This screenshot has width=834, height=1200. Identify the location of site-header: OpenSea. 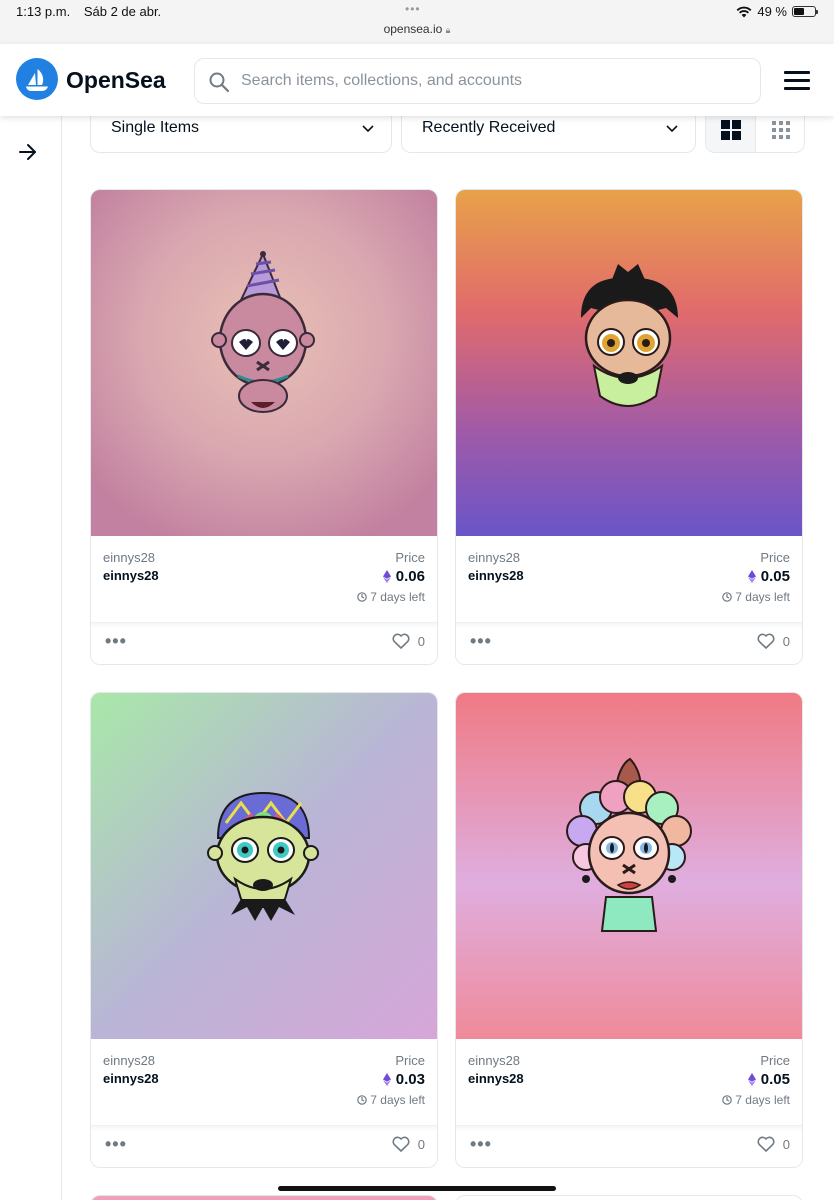
(417, 80).